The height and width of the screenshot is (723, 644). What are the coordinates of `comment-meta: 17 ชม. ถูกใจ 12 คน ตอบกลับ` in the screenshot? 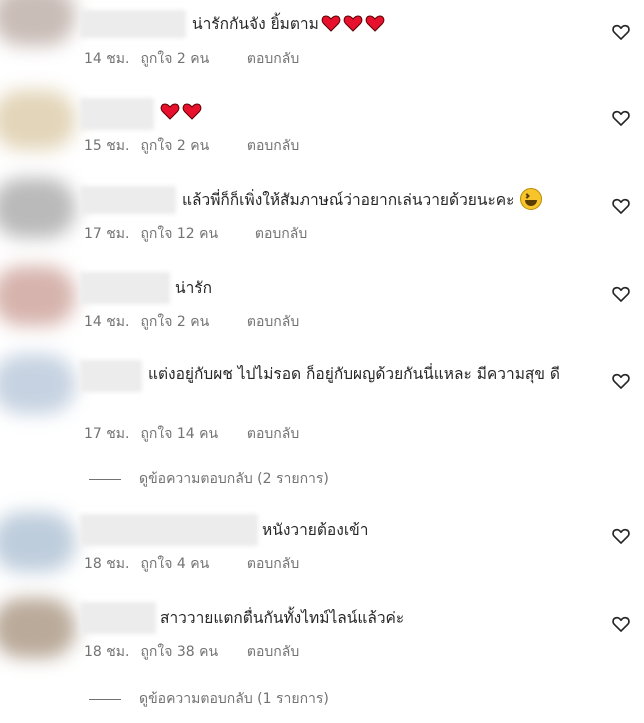 It's located at (195, 234).